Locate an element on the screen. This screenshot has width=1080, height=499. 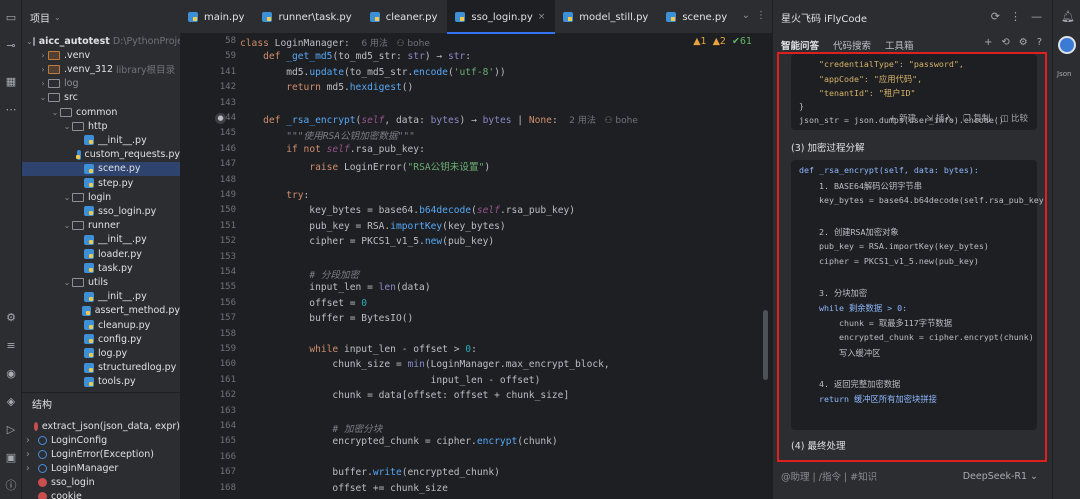
structure-item: › LoginConfig is located at coordinates (101, 440).